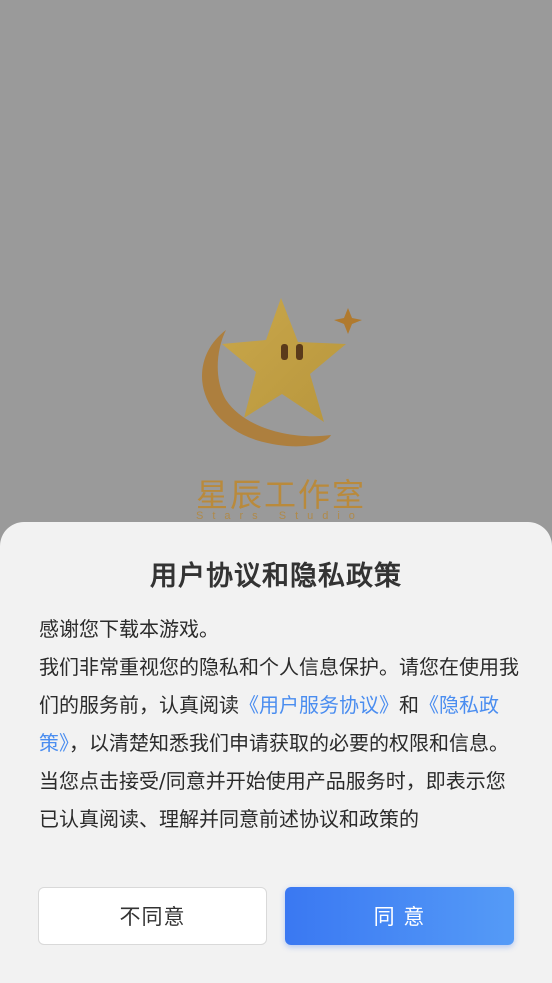  What do you see at coordinates (282, 372) in the screenshot?
I see `star-logo-icon` at bounding box center [282, 372].